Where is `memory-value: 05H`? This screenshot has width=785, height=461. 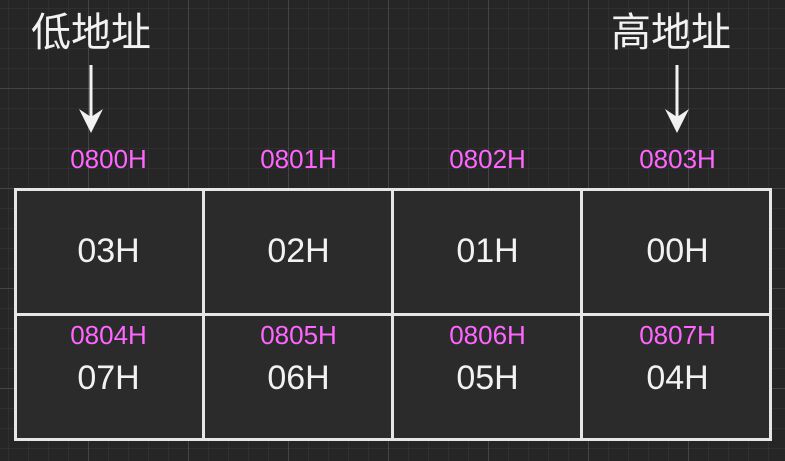
memory-value: 05H is located at coordinates (487, 378).